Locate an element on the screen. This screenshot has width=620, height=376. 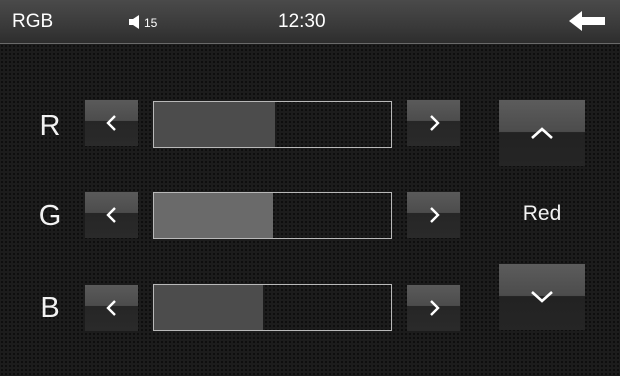
back-arrow-icon is located at coordinates (587, 21).